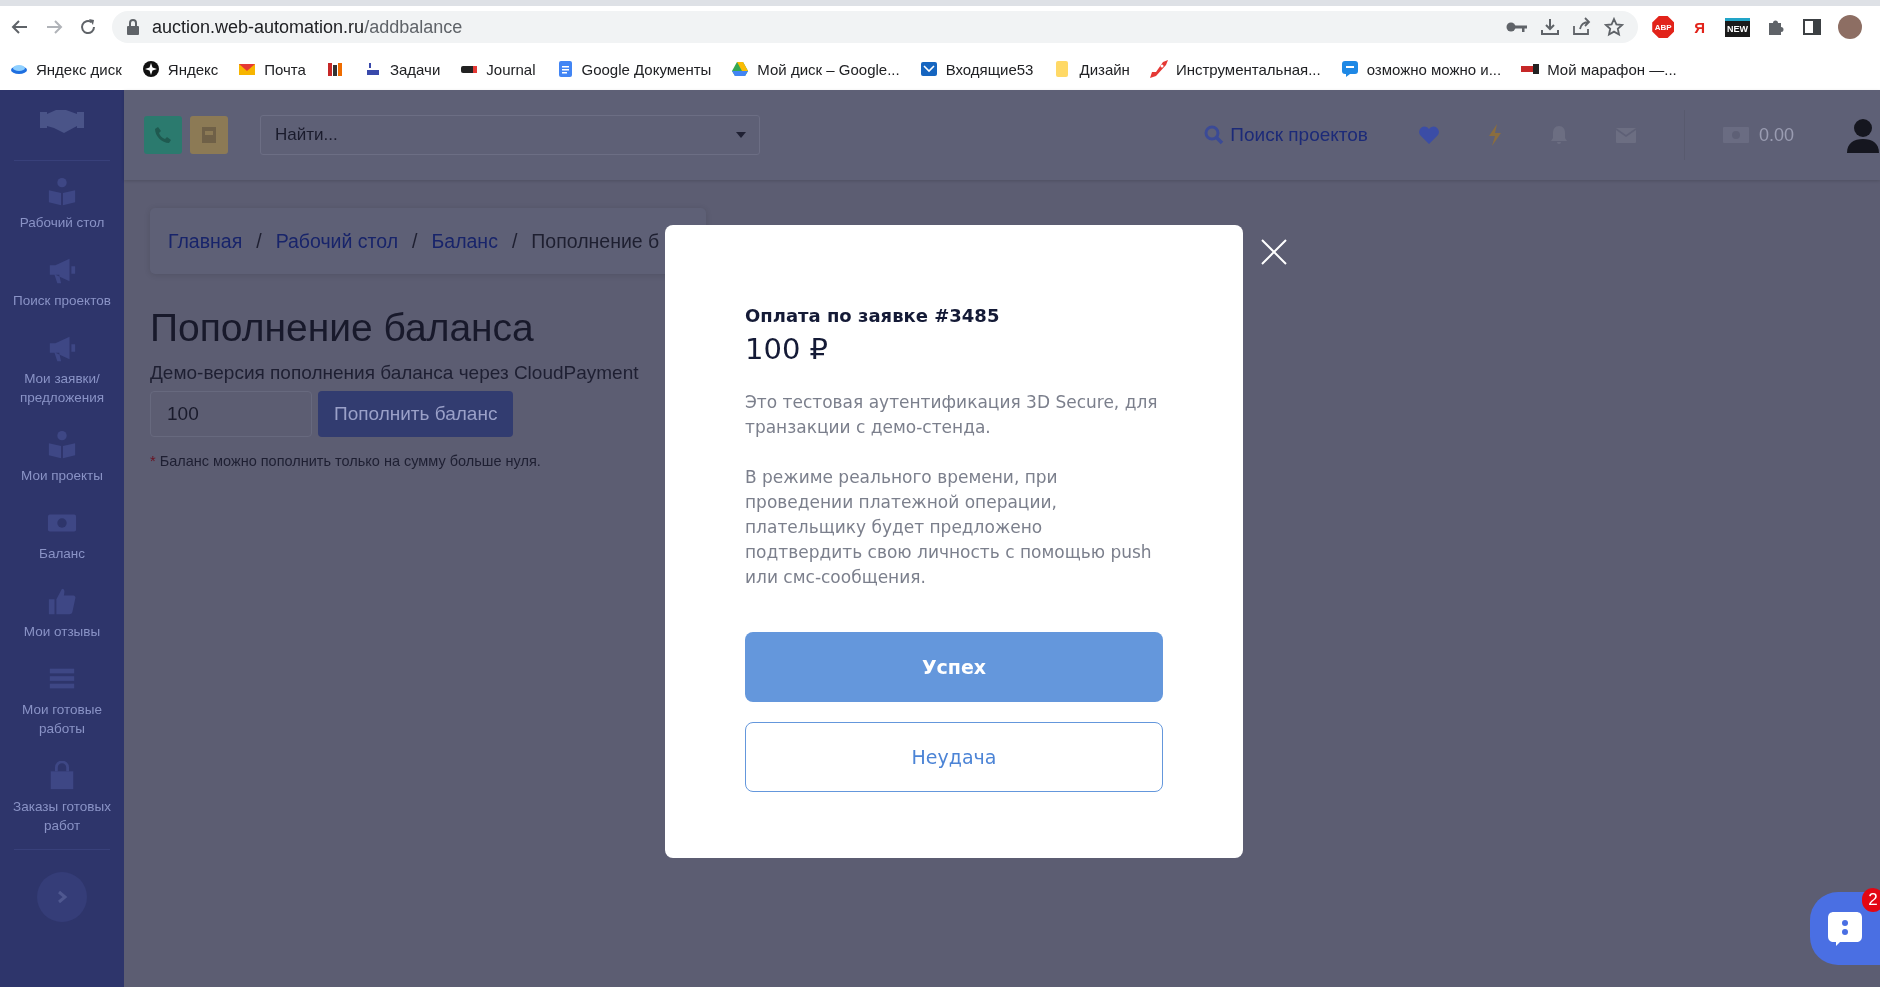 The image size is (1880, 987). Describe the element at coordinates (787, 349) in the screenshot. I see `payment-amount: 100 ₽` at that location.